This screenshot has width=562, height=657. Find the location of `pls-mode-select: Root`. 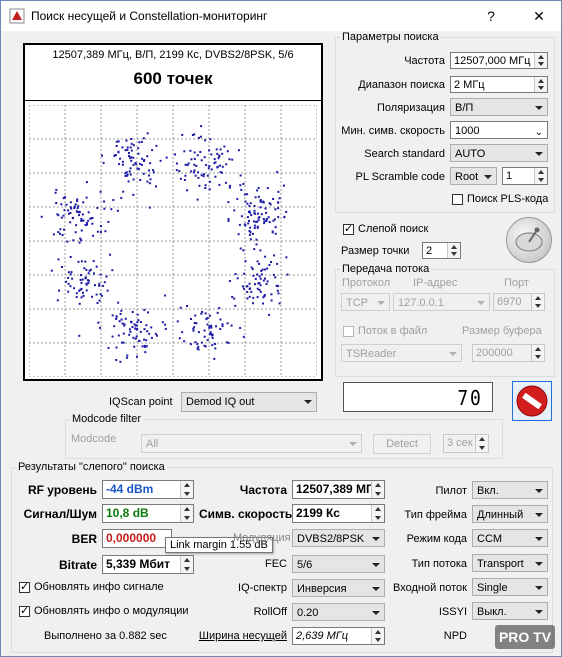

pls-mode-select: Root is located at coordinates (473, 176).